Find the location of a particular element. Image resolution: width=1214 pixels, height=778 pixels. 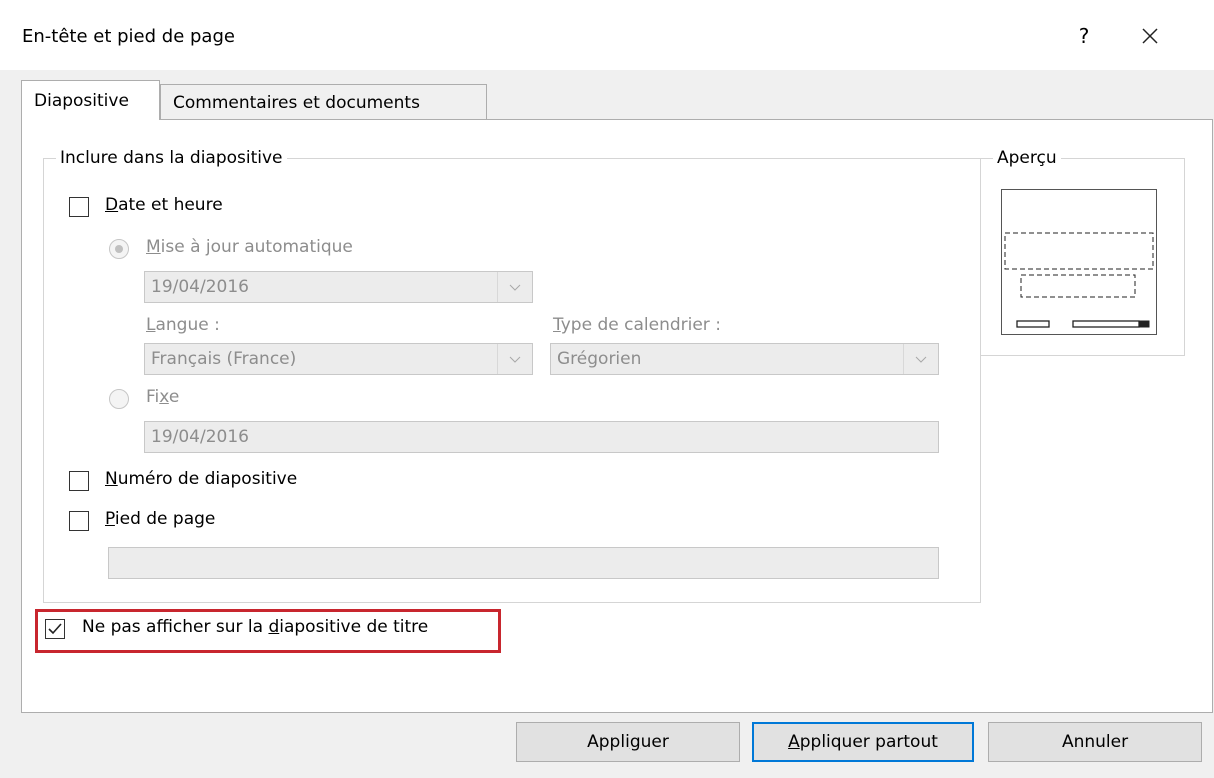

help-button: ? is located at coordinates (1084, 36).